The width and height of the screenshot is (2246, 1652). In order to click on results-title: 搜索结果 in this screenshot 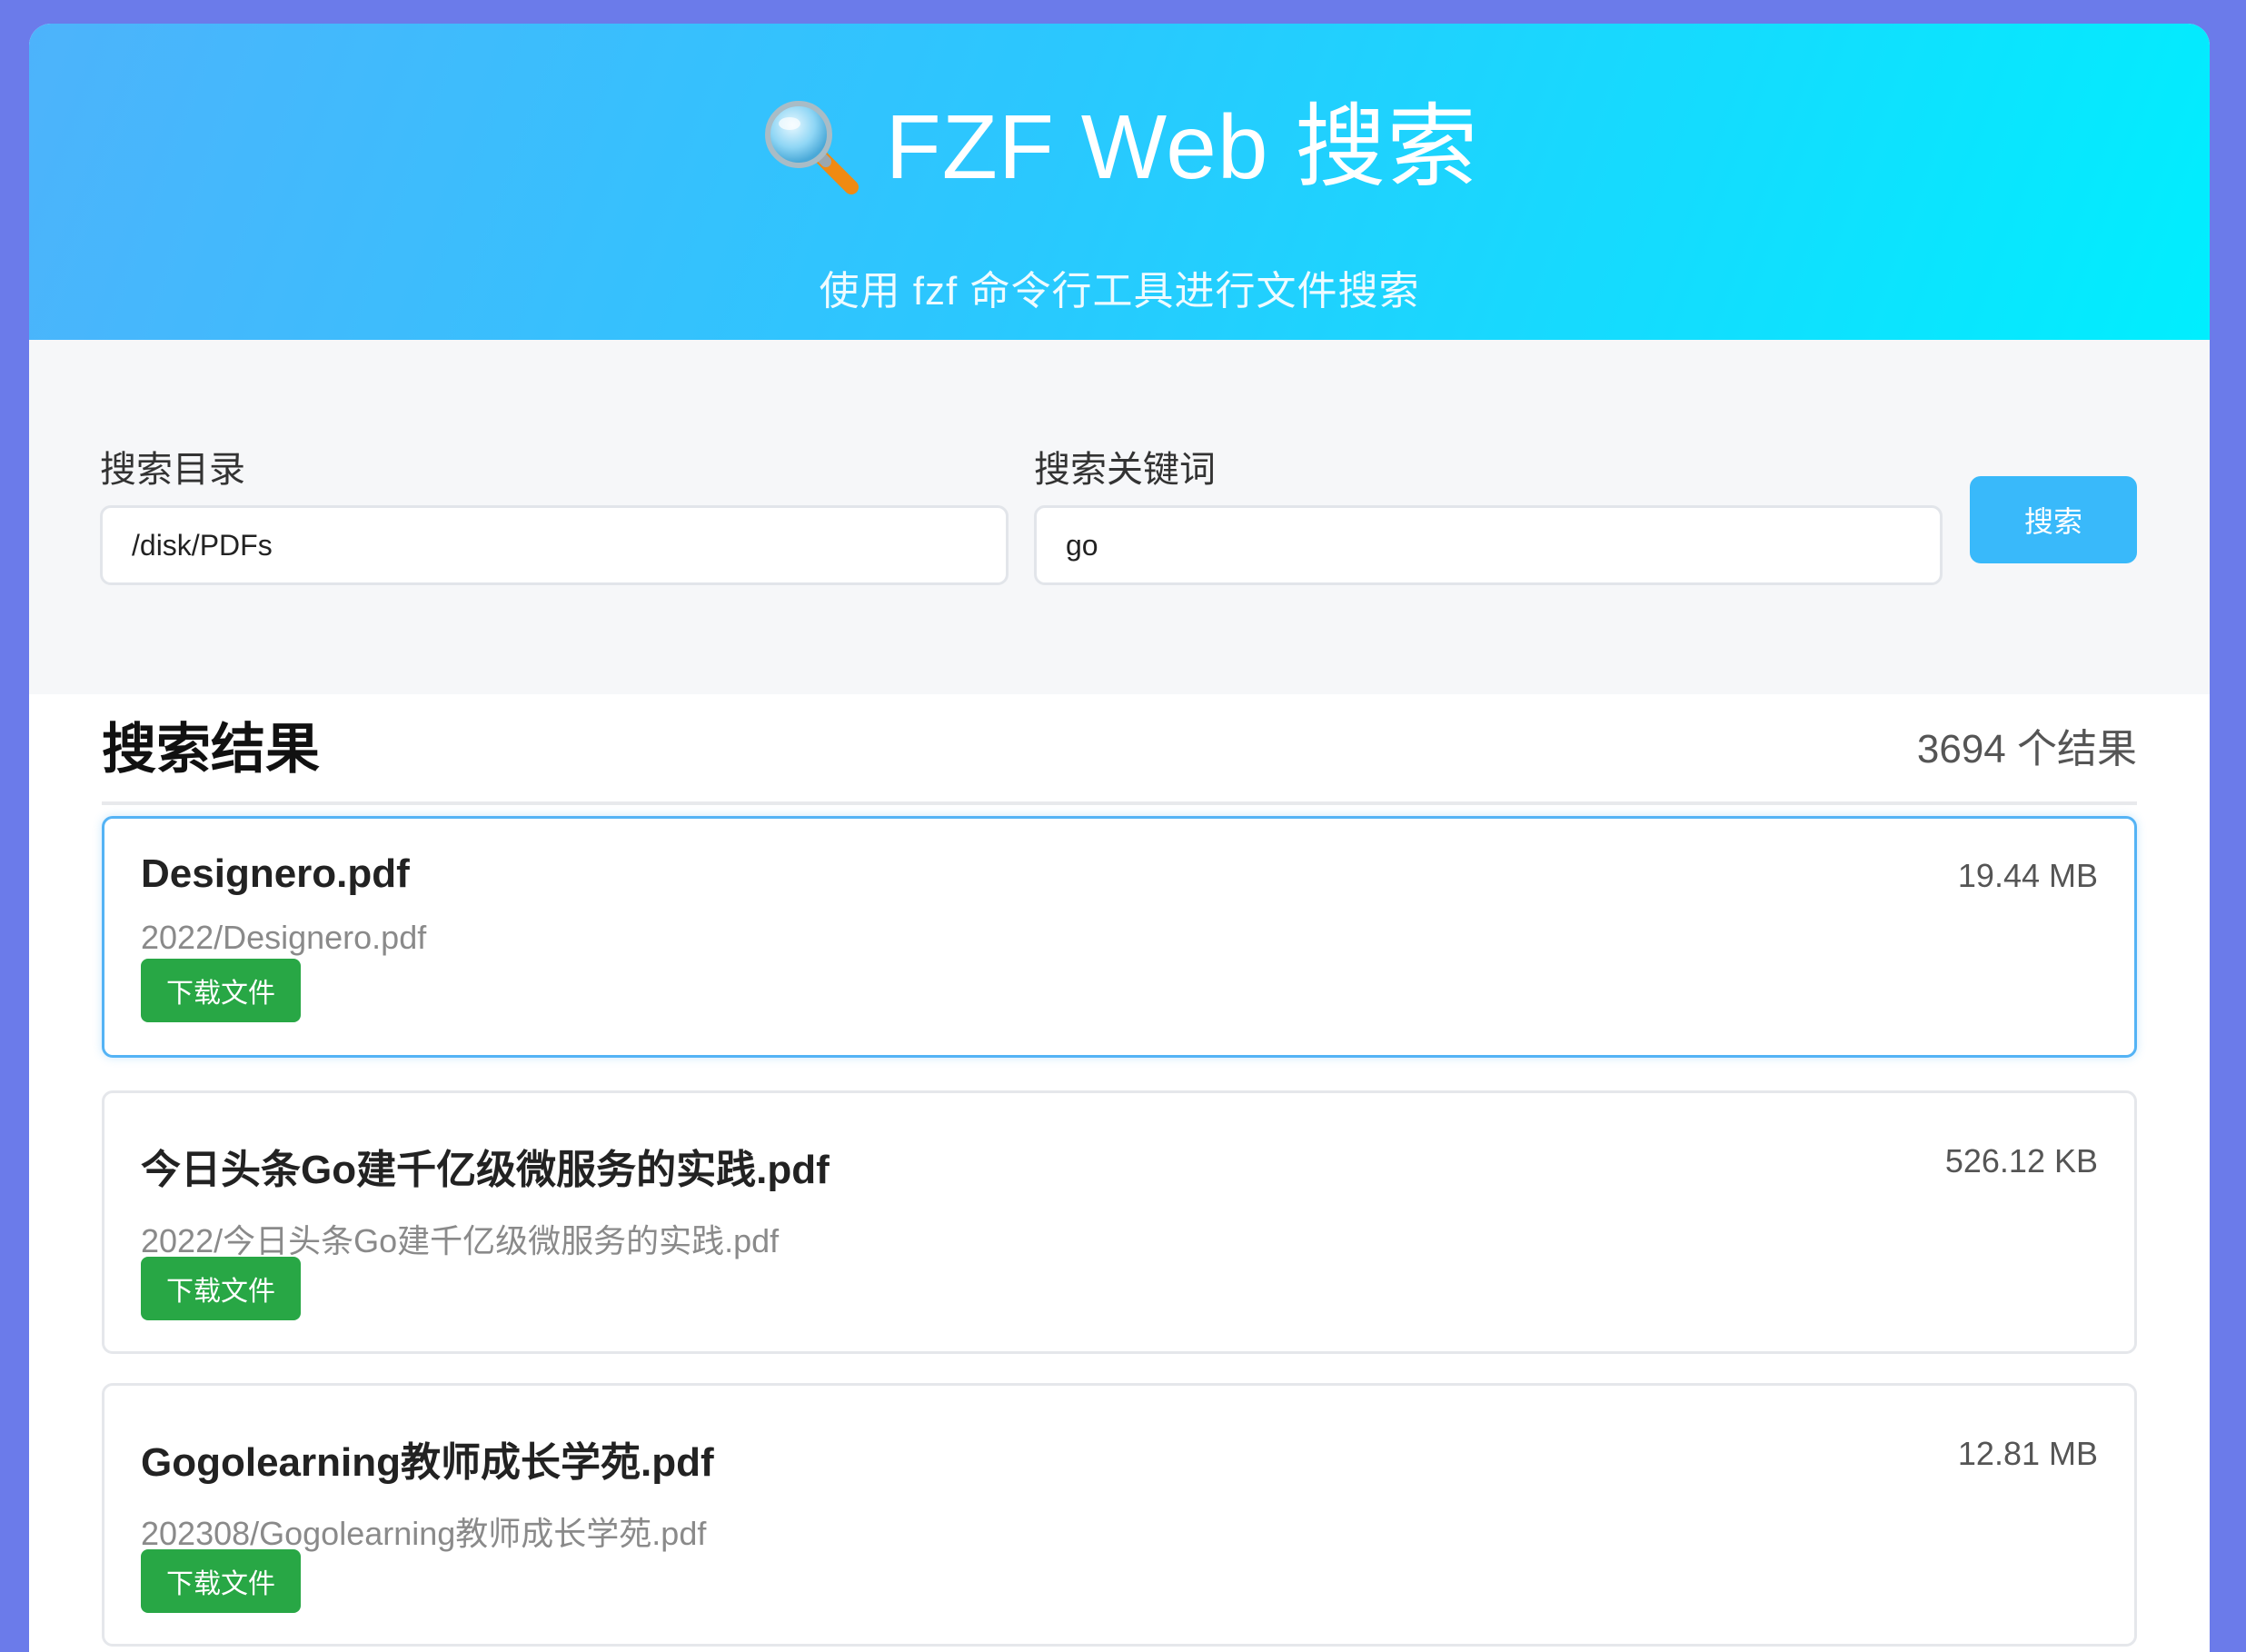, I will do `click(211, 749)`.